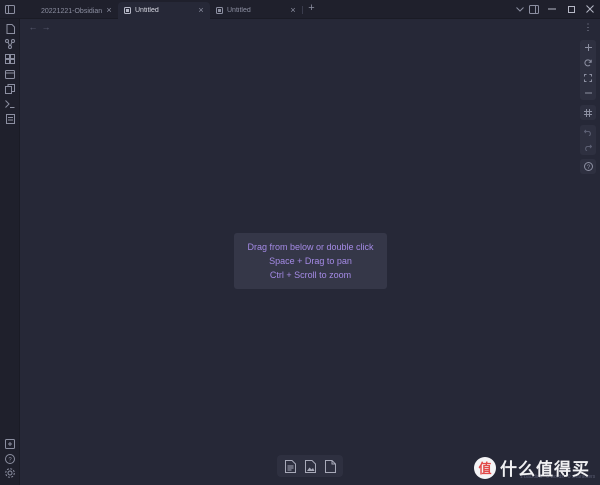 The image size is (600, 485). I want to click on chevron-down-icon, so click(520, 9).